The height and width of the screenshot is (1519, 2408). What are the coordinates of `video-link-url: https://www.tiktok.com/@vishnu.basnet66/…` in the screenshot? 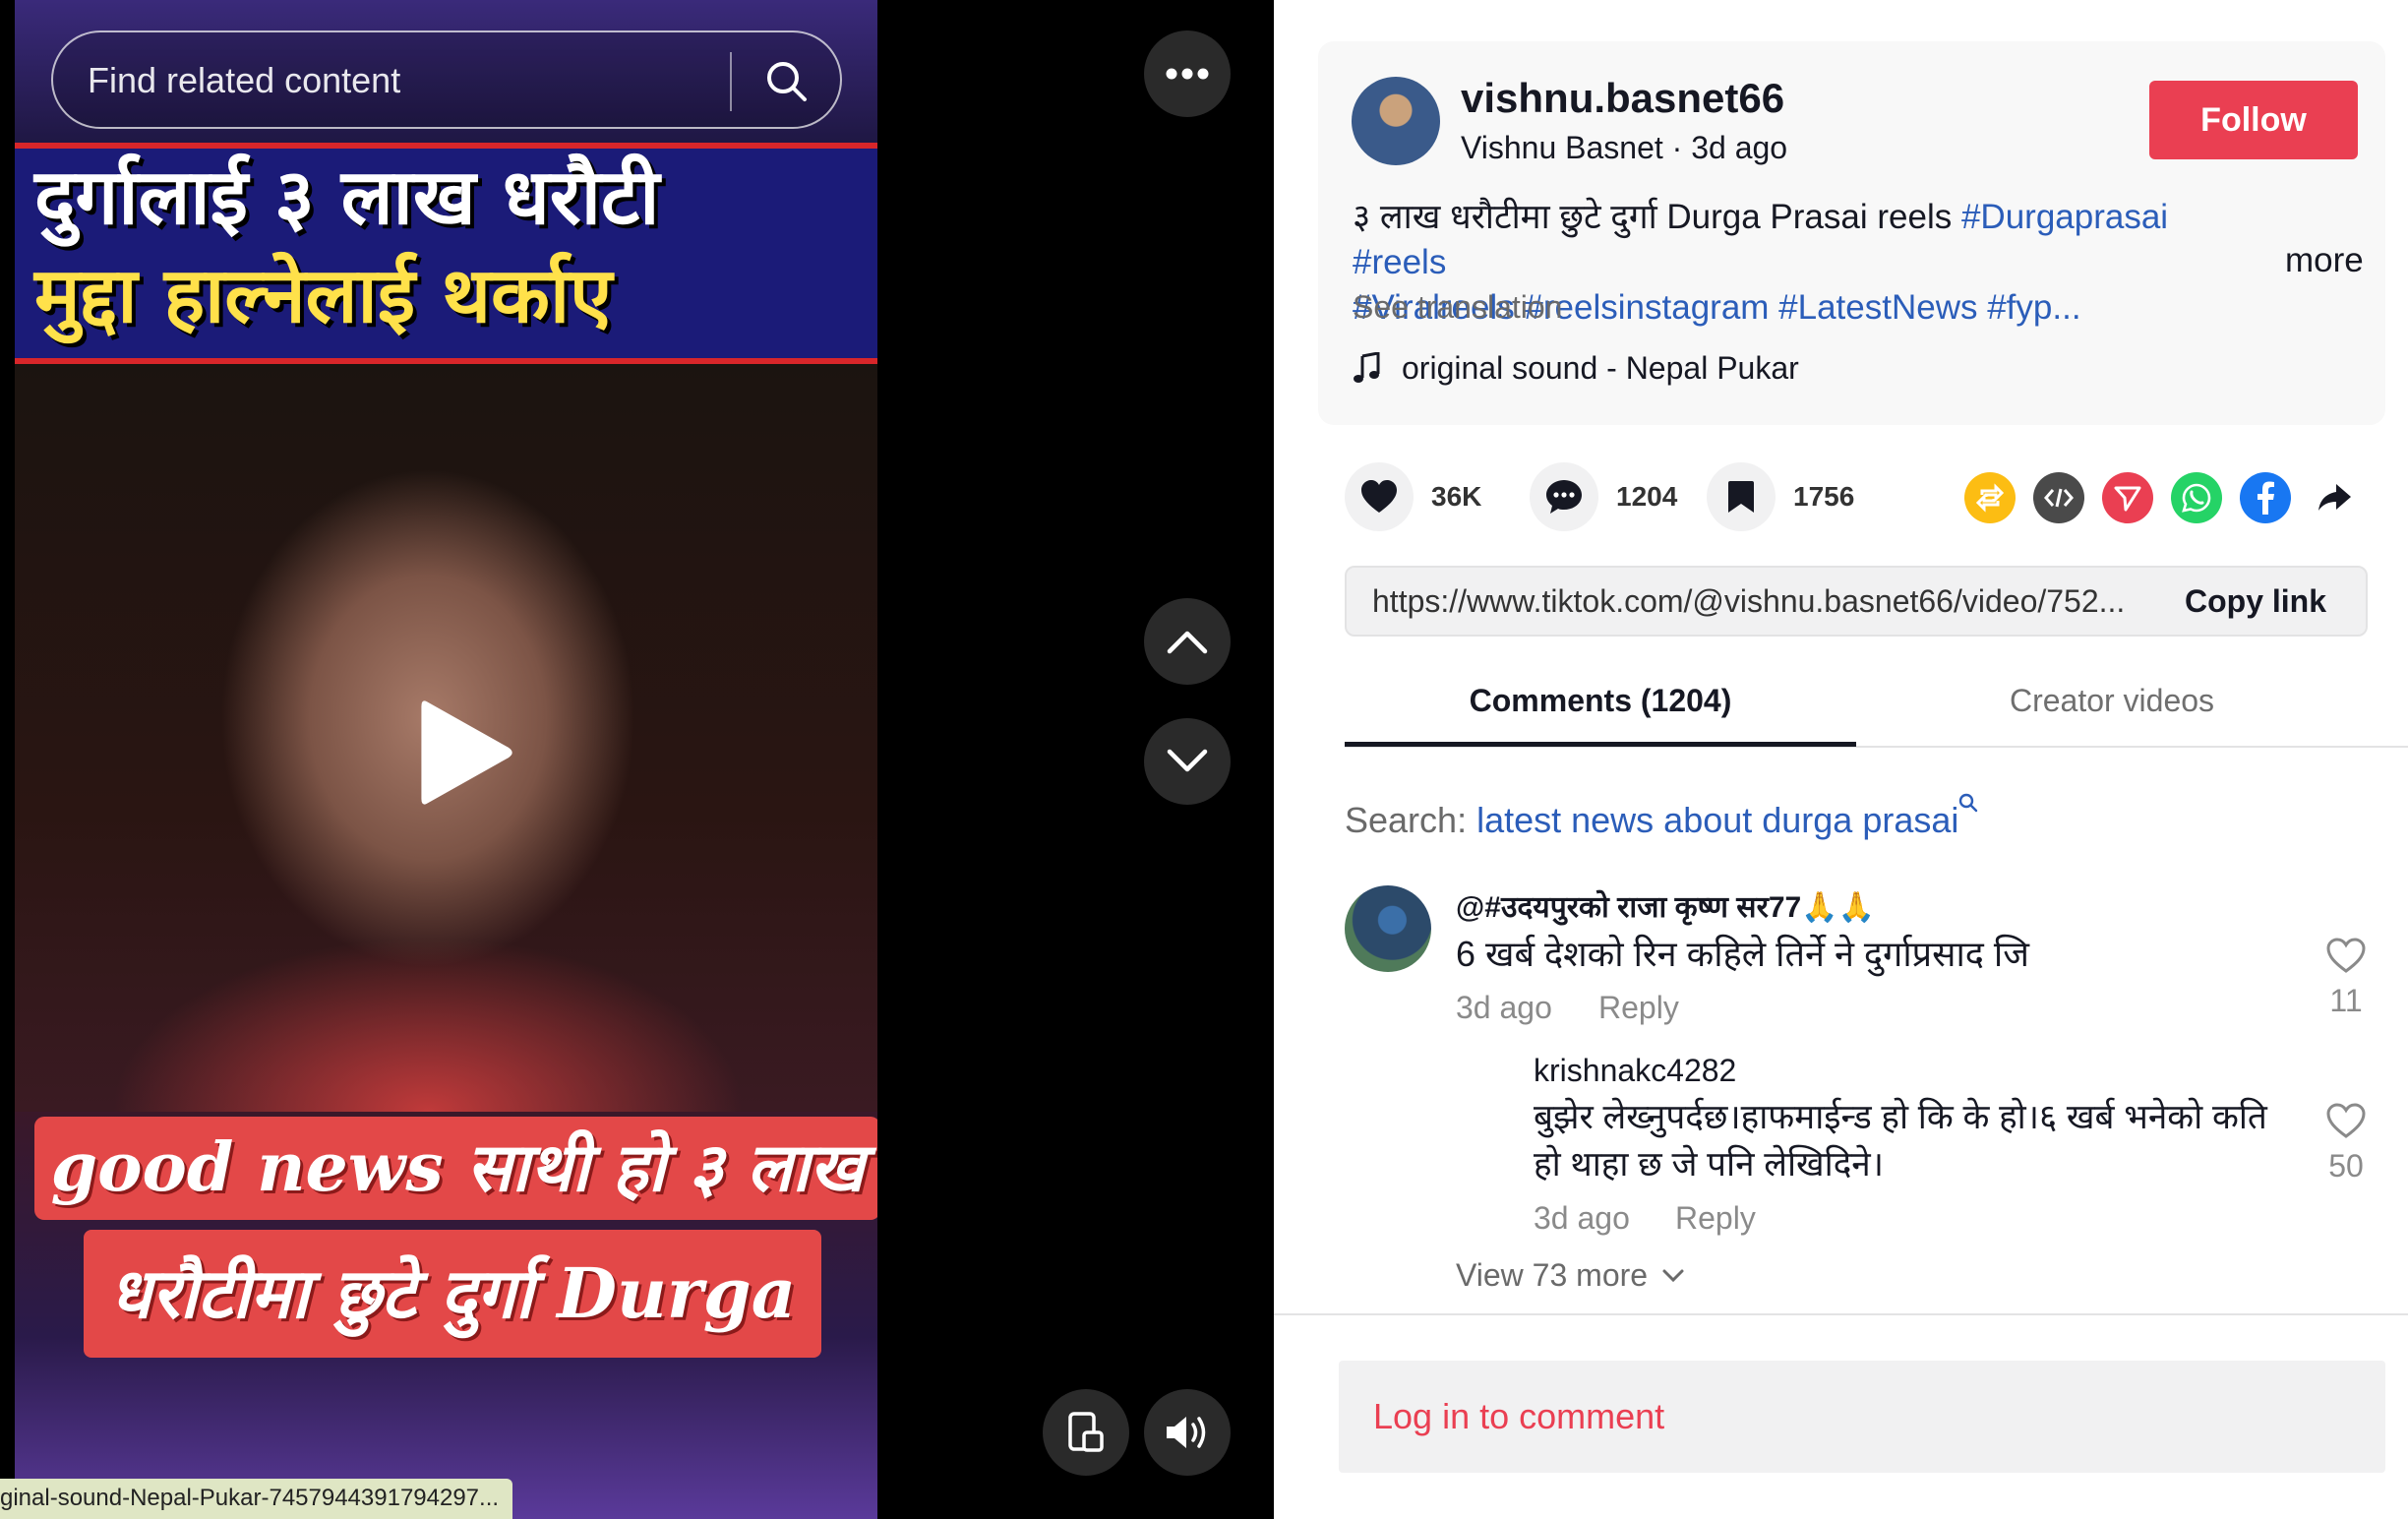 It's located at (1748, 601).